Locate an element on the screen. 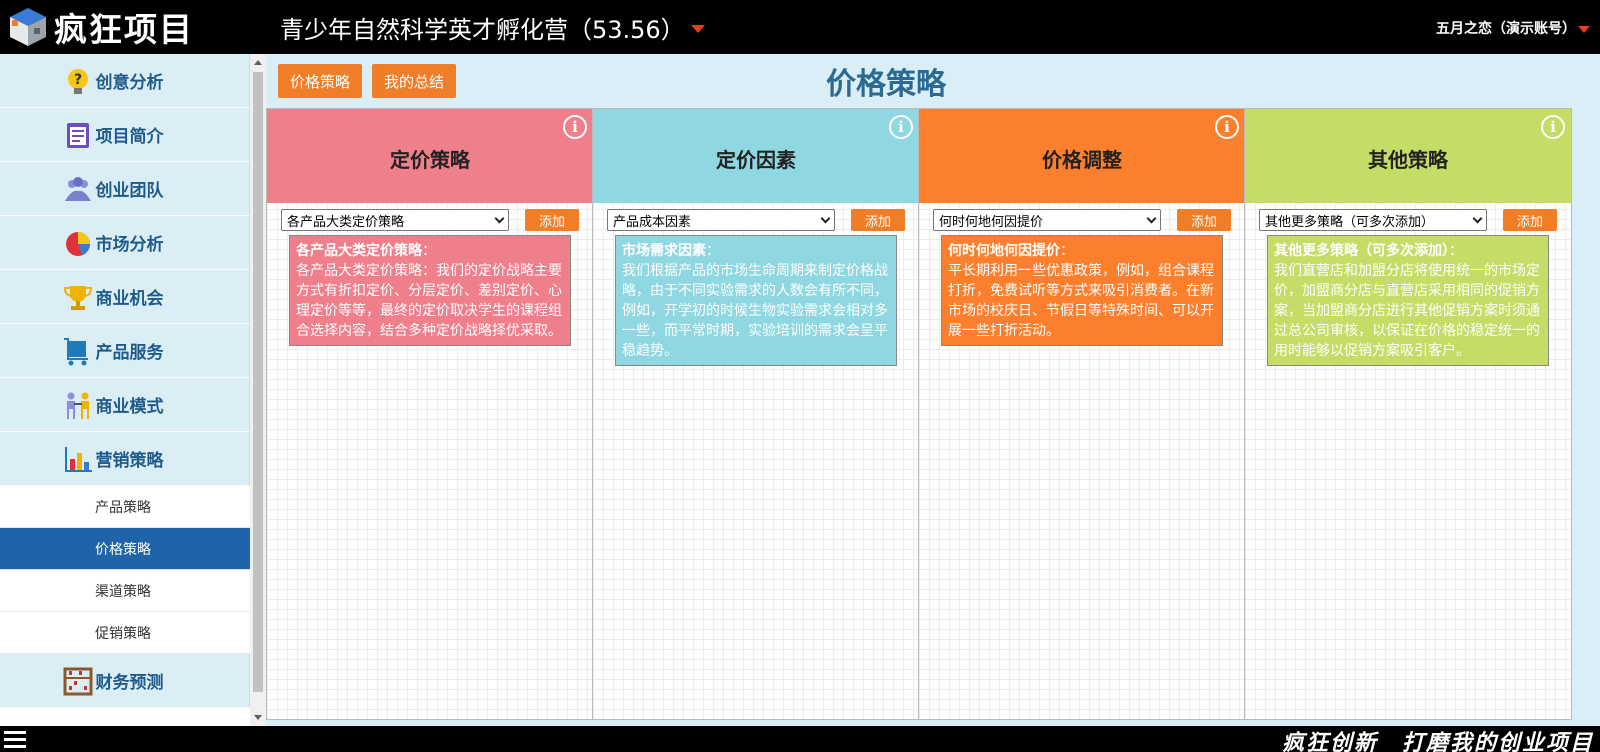  logo-text: 疯狂项目 is located at coordinates (124, 29).